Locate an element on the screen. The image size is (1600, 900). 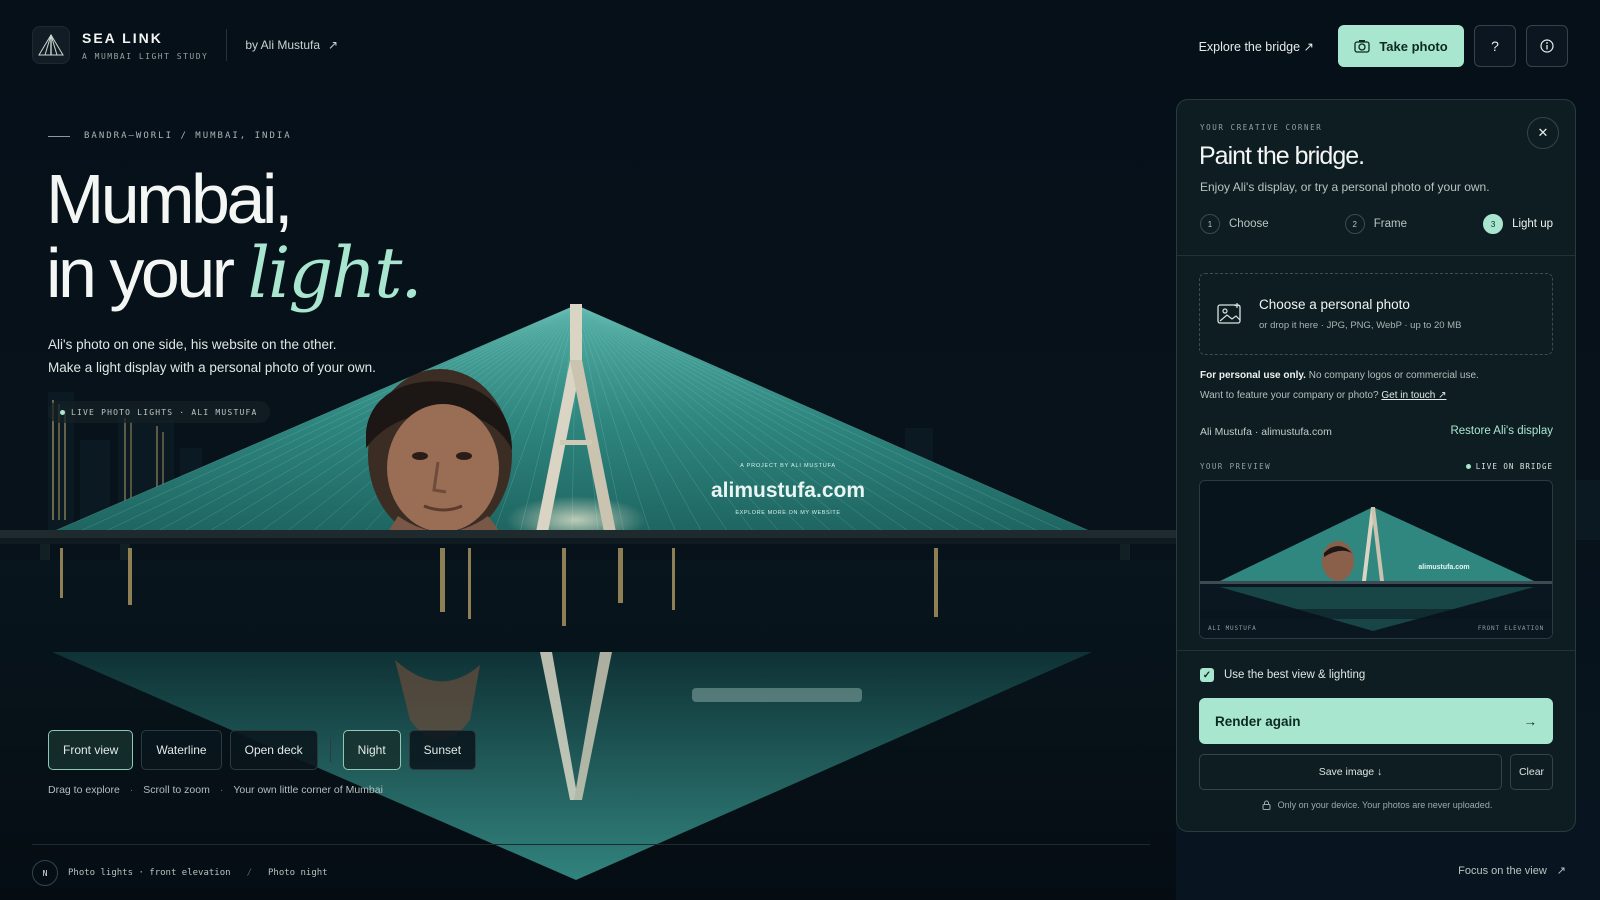
lock-icon is located at coordinates (1266, 805).